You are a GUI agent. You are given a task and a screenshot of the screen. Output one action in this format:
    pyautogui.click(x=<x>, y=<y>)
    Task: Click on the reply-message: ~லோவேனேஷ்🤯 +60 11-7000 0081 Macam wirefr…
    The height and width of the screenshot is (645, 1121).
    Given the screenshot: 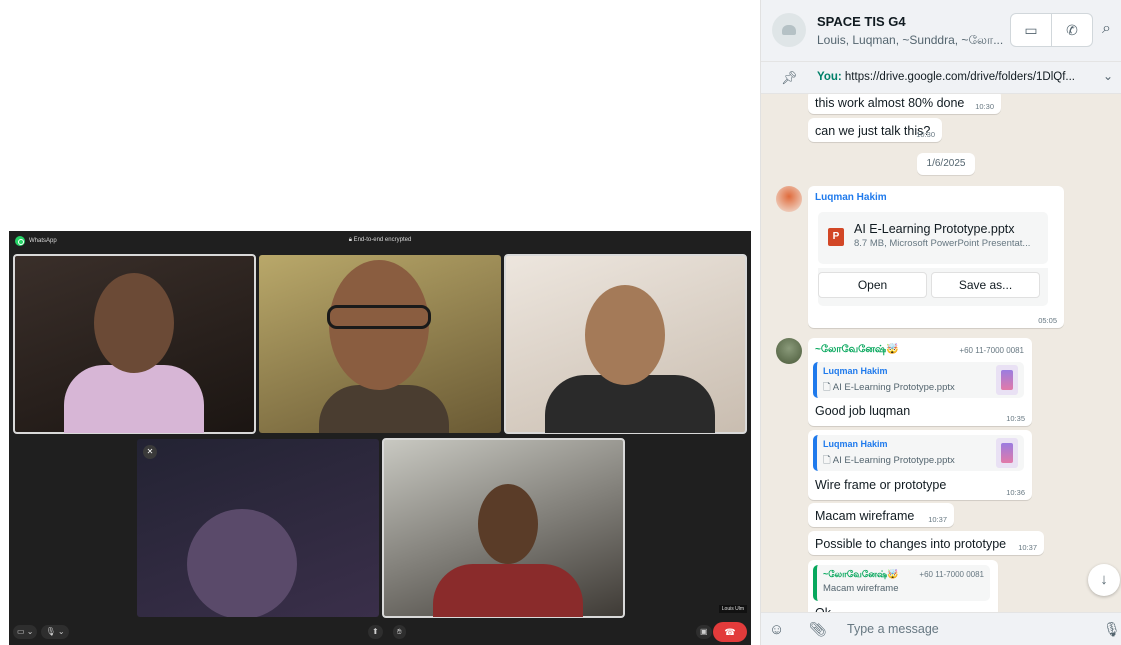 What is the action you would take?
    pyautogui.click(x=903, y=586)
    